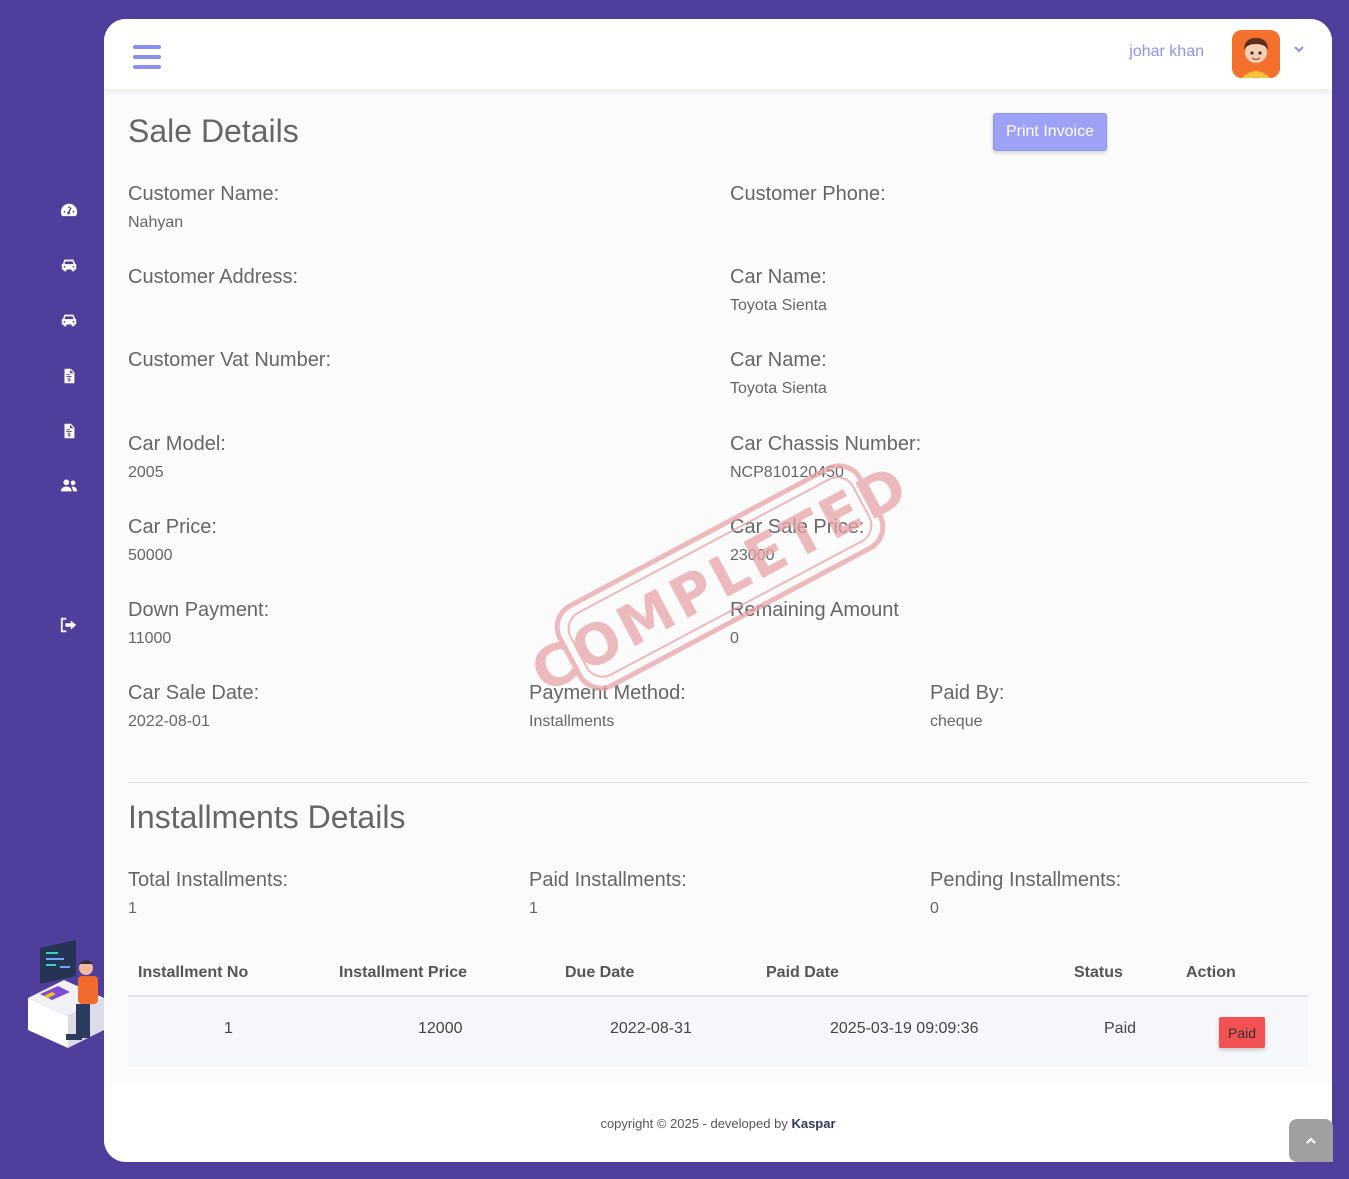 Image resolution: width=1349 pixels, height=1179 pixels. I want to click on field-value: NCP810120450, so click(787, 472).